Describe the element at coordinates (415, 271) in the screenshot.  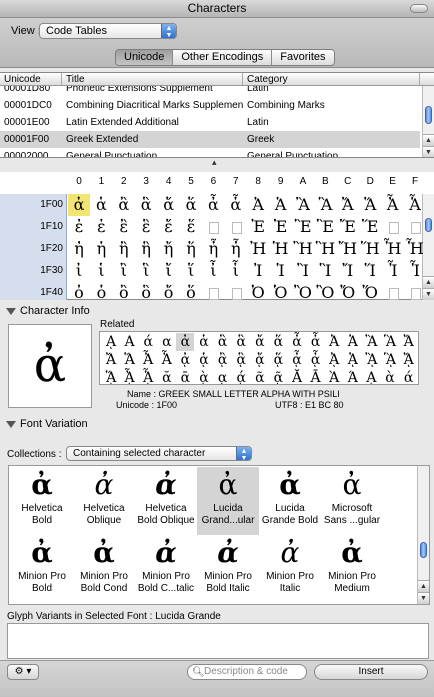
I see `character-cell: Ἷ` at that location.